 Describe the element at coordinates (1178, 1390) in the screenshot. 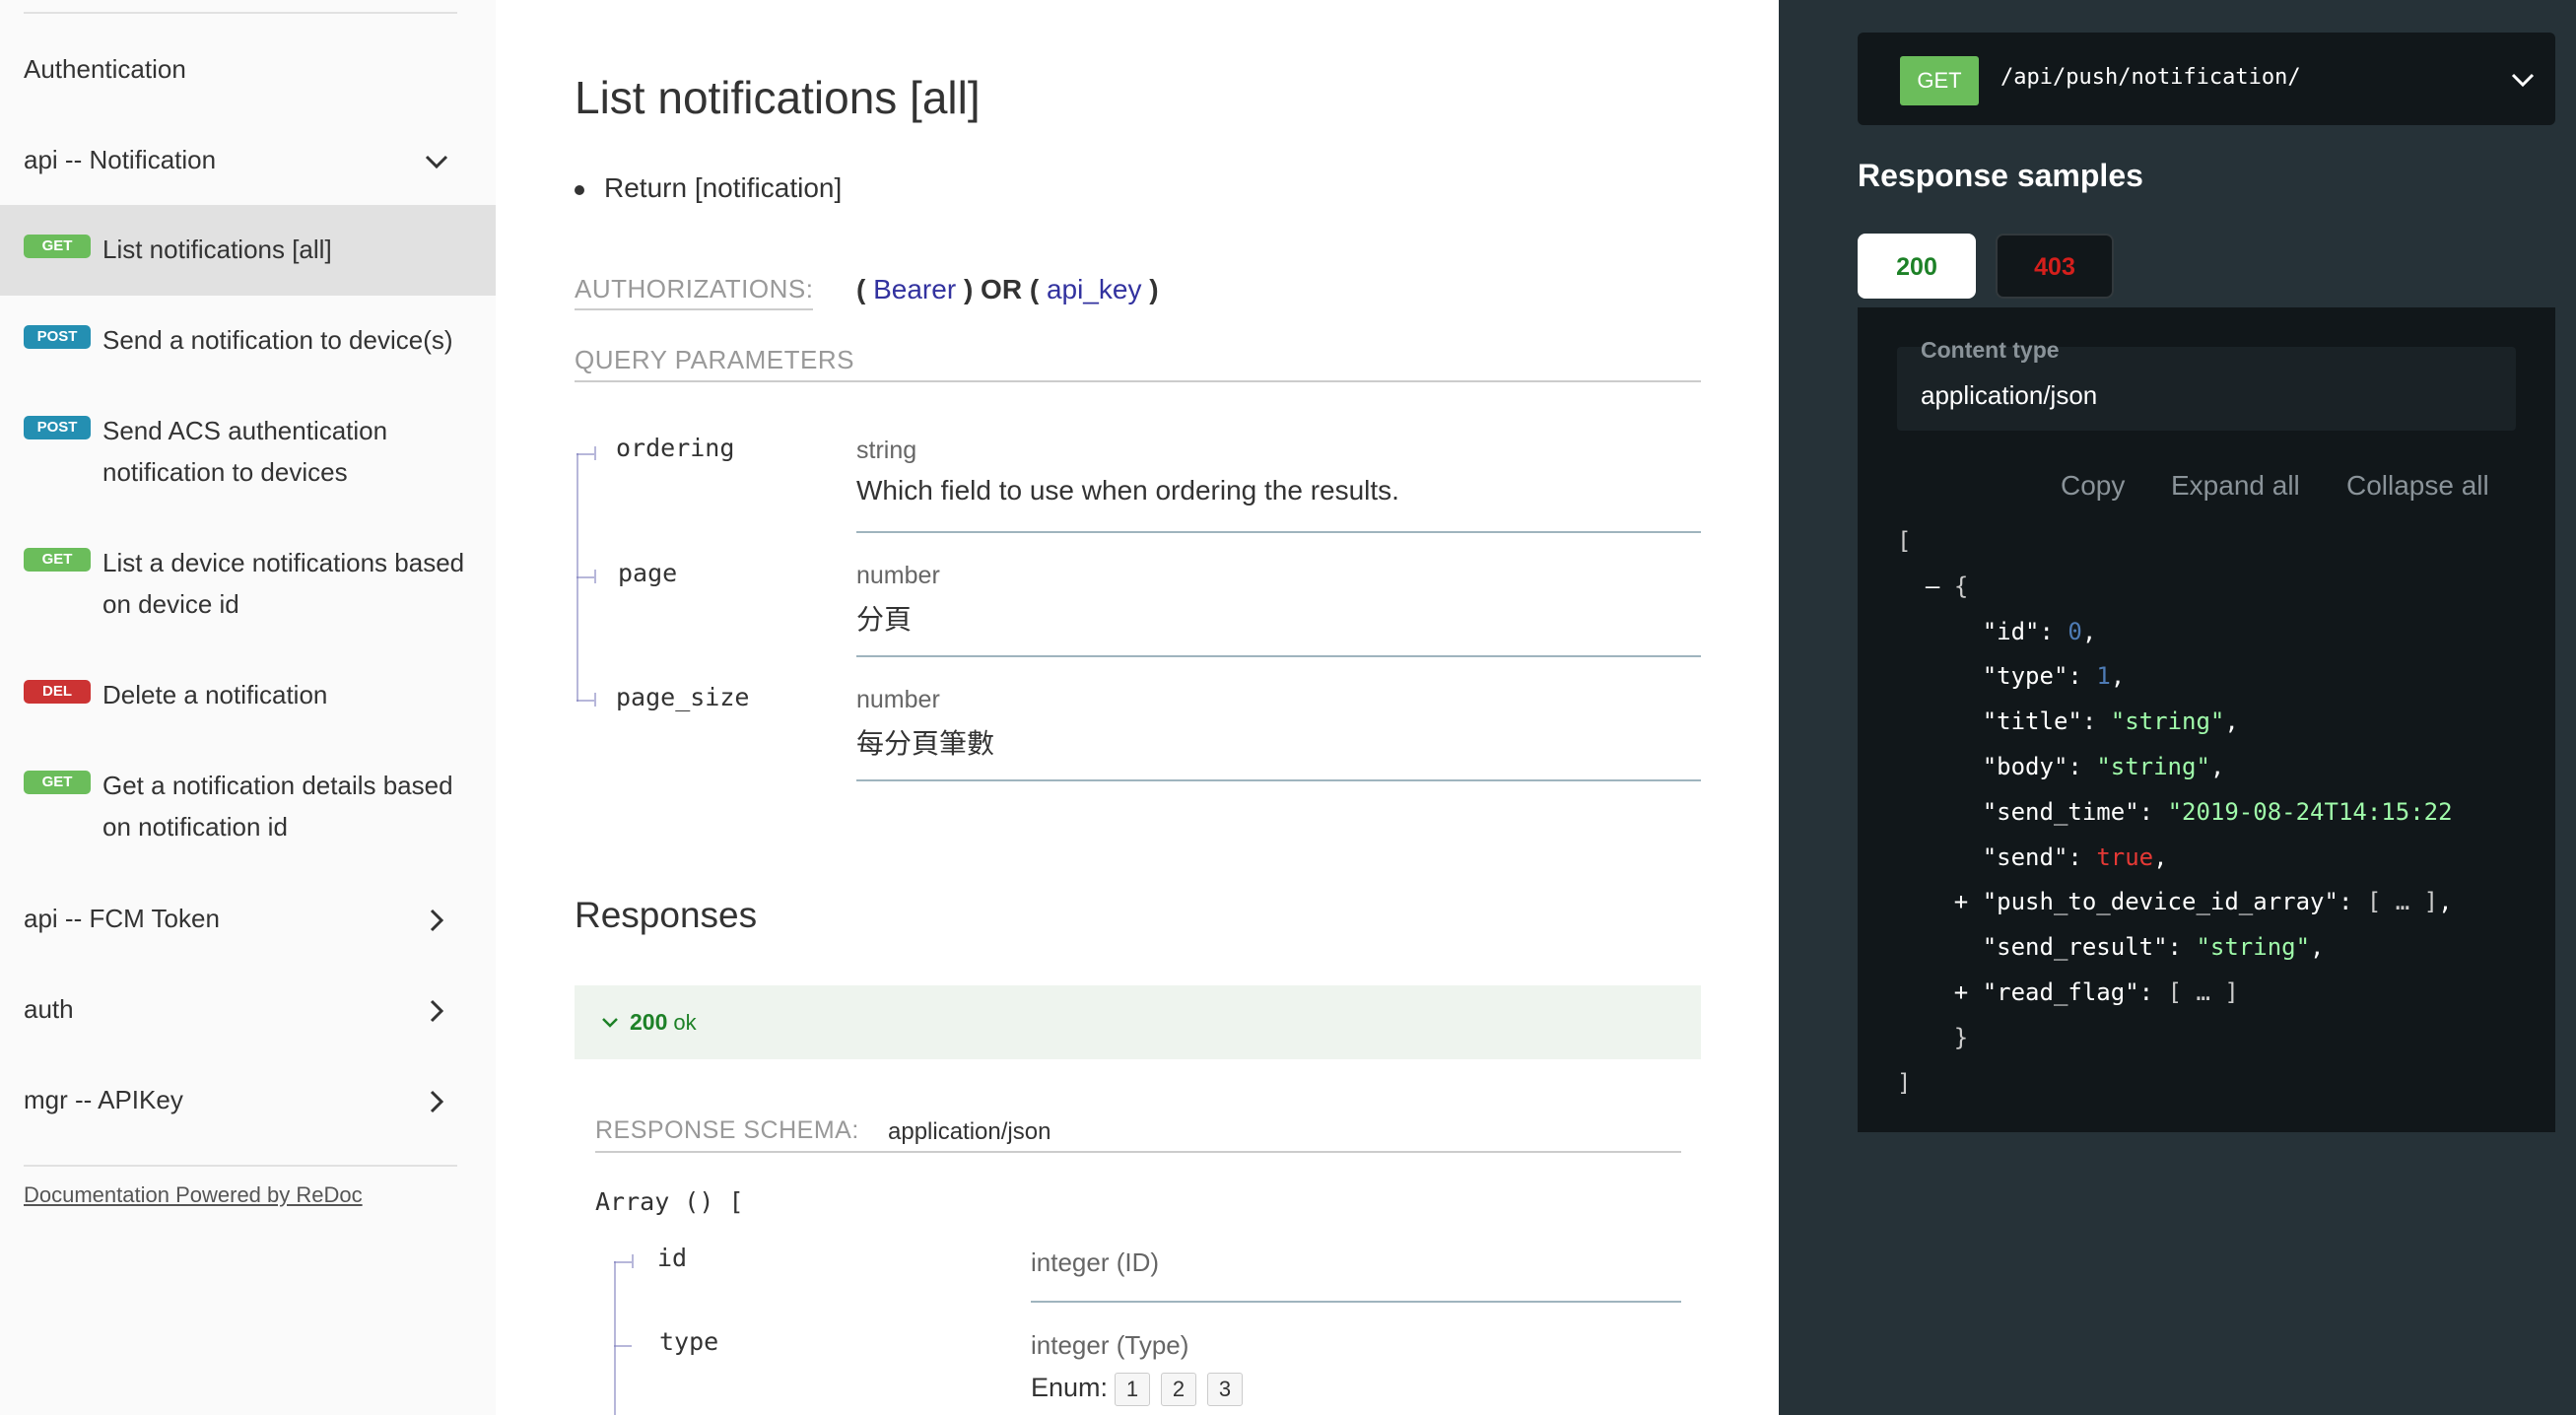

I see `enum-value: 2` at that location.